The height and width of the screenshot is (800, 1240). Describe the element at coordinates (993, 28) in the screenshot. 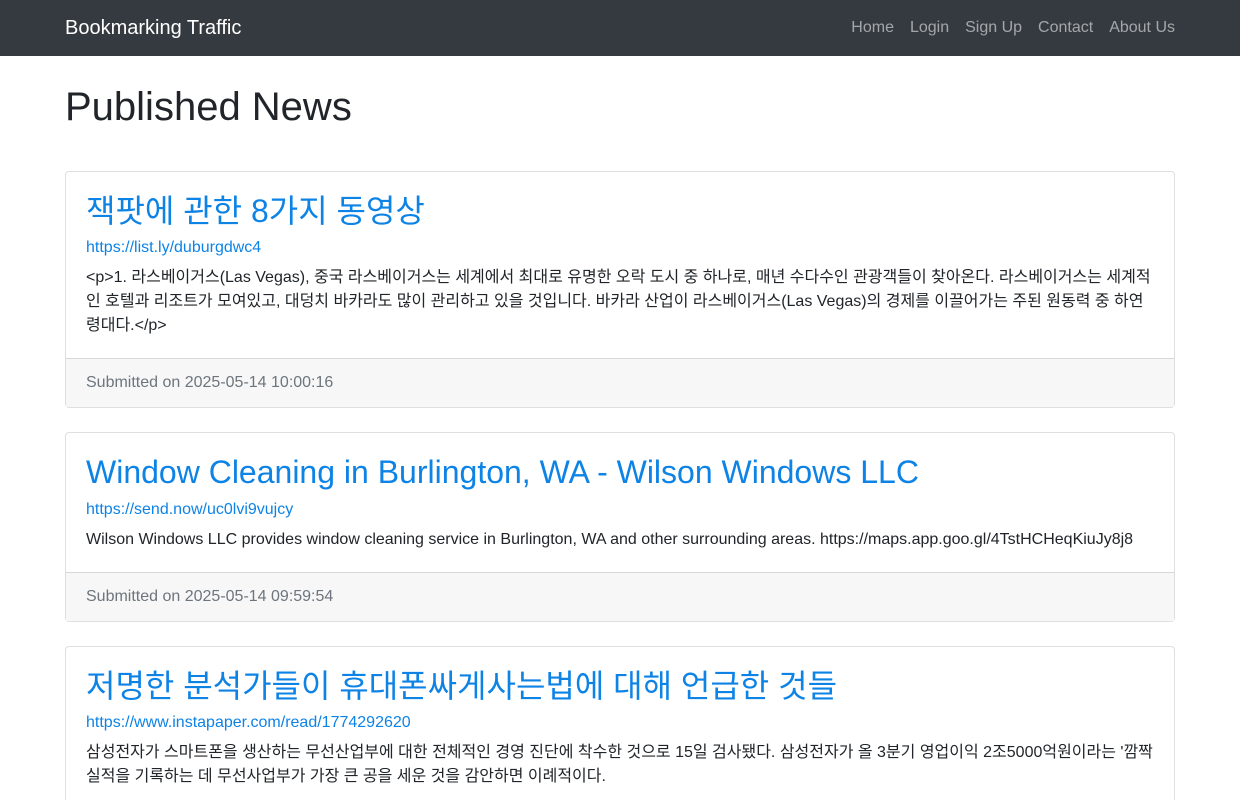

I see `nav-link-sign-up: Sign Up` at that location.